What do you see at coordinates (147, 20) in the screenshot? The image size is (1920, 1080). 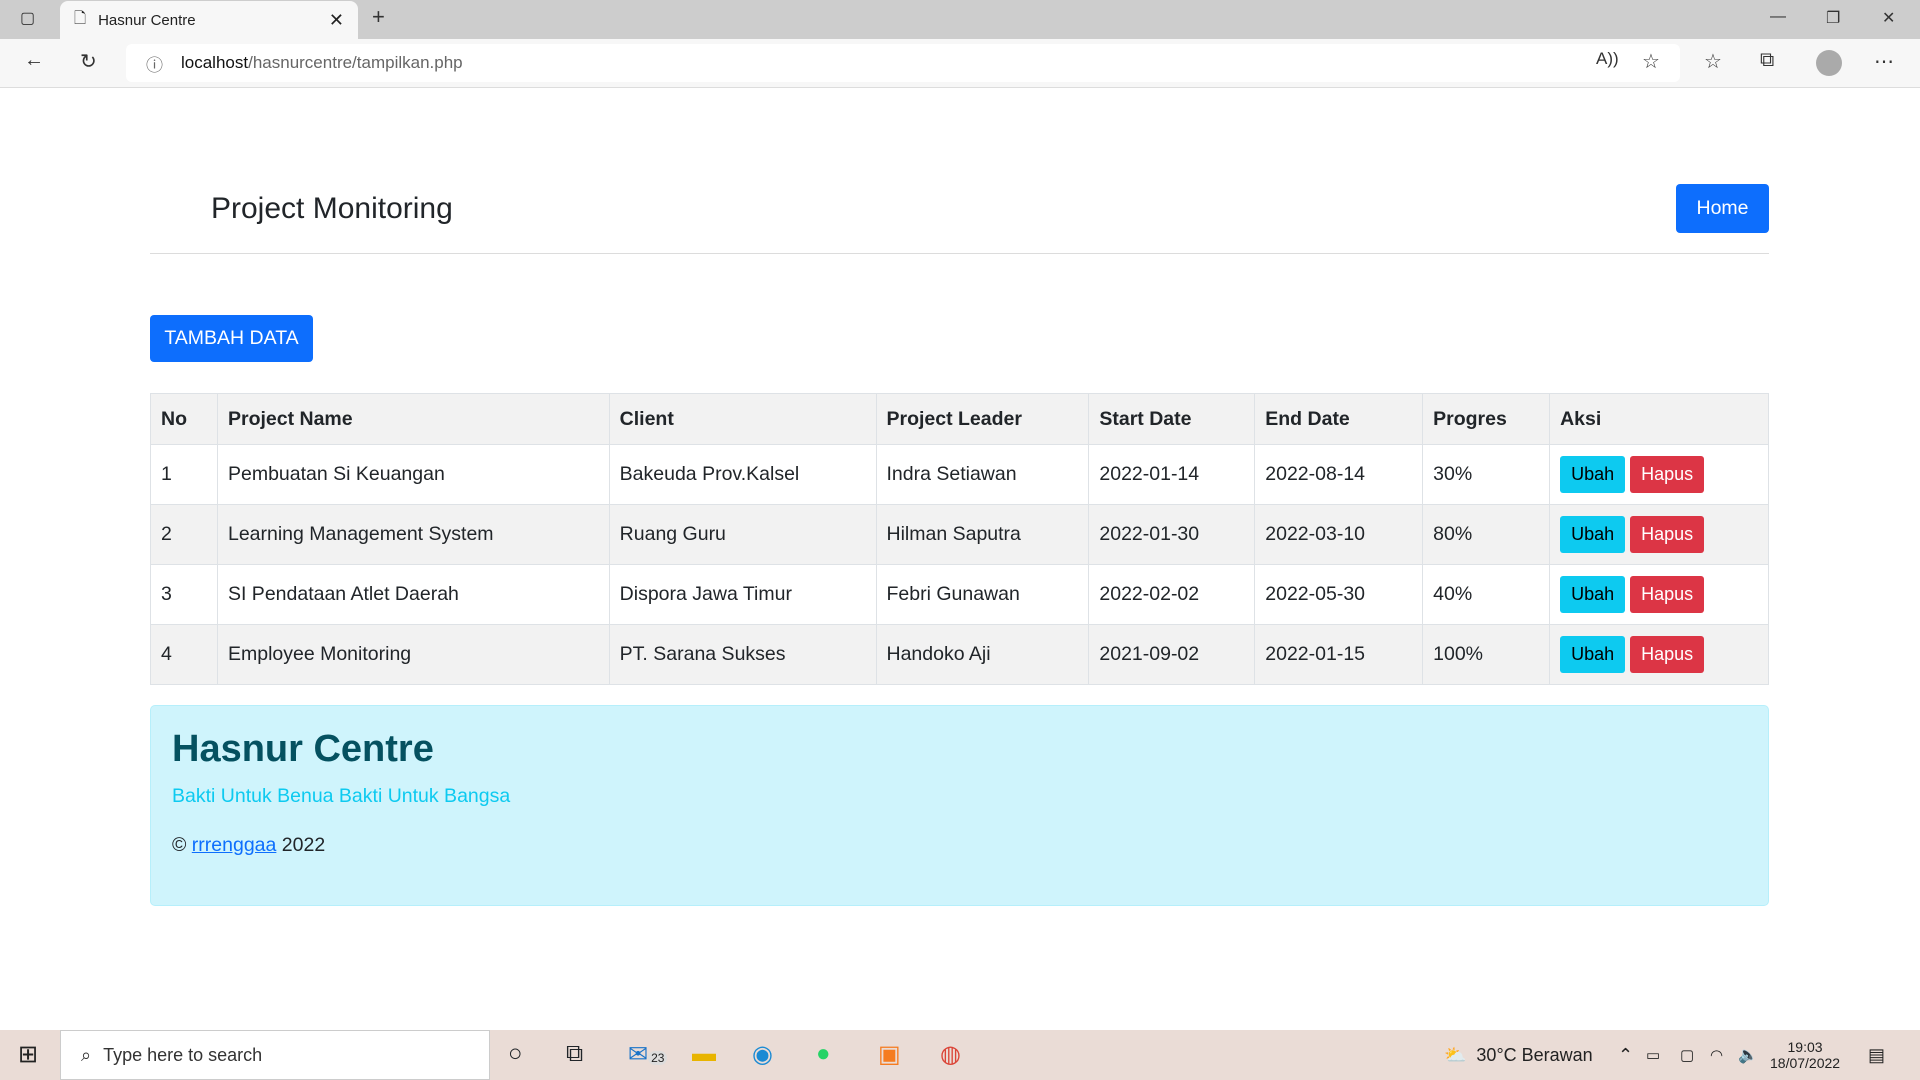 I see `tab-title: Hasnur Centre` at bounding box center [147, 20].